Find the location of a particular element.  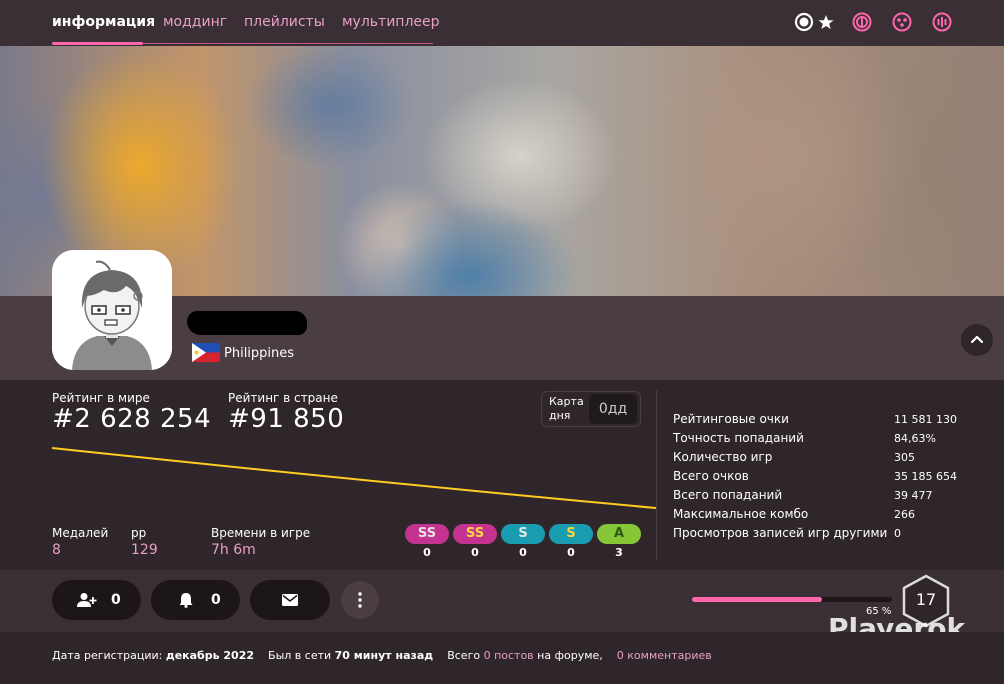

global-rank-value: #2 628 254 is located at coordinates (132, 419).